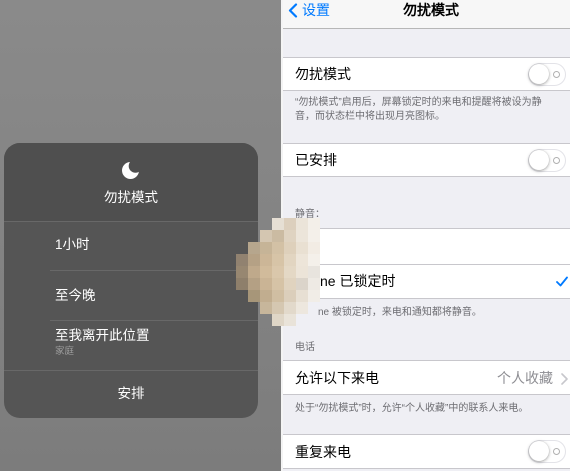 This screenshot has height=471, width=570. I want to click on allow-calls-row: 允许以下来电 个人收藏, so click(426, 377).